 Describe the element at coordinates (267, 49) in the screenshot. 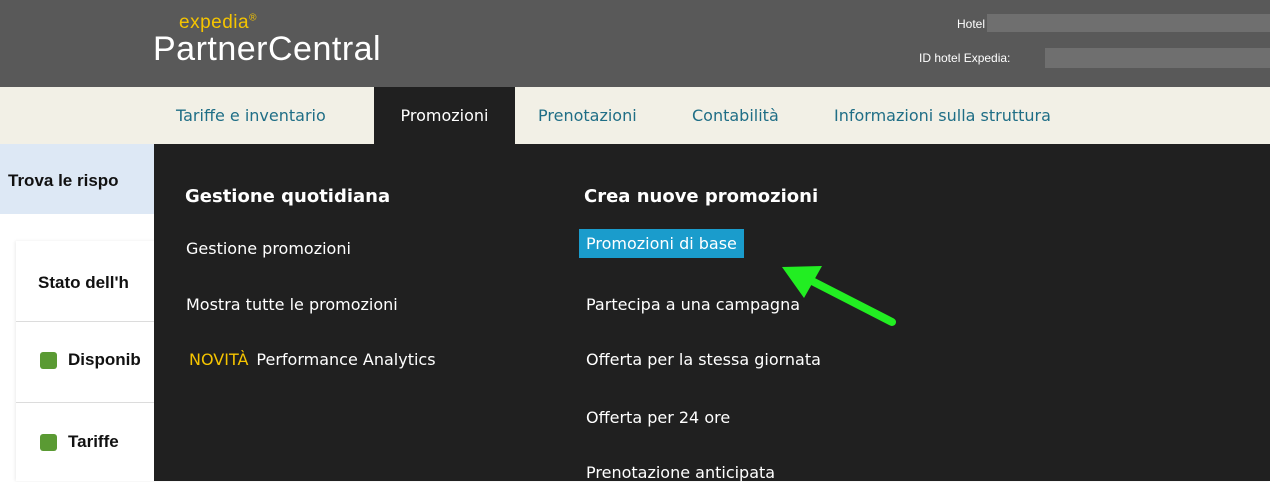

I see `partner-central-logo: PartnerCentral` at that location.